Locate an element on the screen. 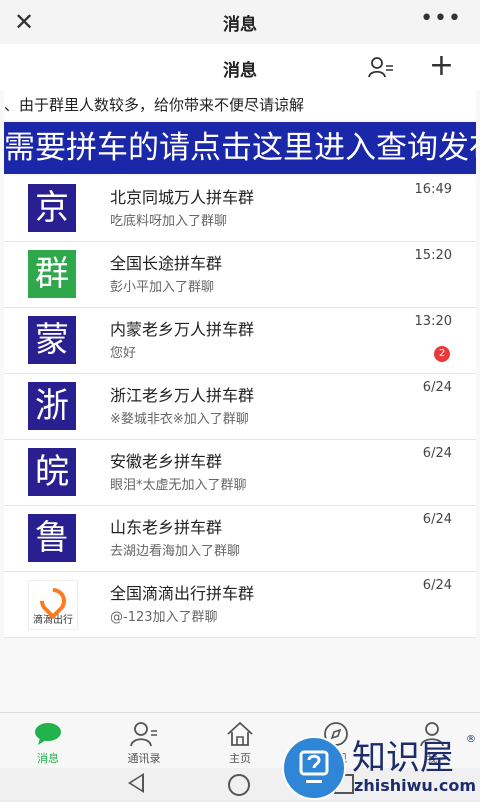 This screenshot has width=480, height=802. window-title: 消息 is located at coordinates (240, 24).